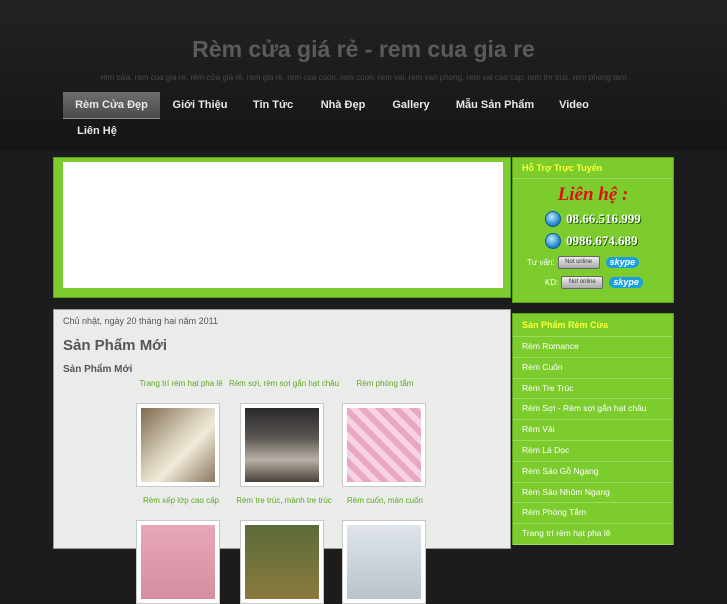  Describe the element at coordinates (593, 534) in the screenshot. I see `category-item: Trang trí rèm hạt pha lê` at that location.